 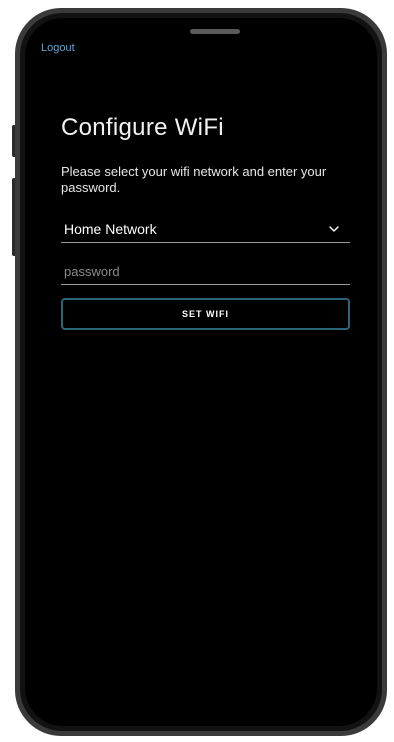 I want to click on chevron-down-icon, so click(x=334, y=226).